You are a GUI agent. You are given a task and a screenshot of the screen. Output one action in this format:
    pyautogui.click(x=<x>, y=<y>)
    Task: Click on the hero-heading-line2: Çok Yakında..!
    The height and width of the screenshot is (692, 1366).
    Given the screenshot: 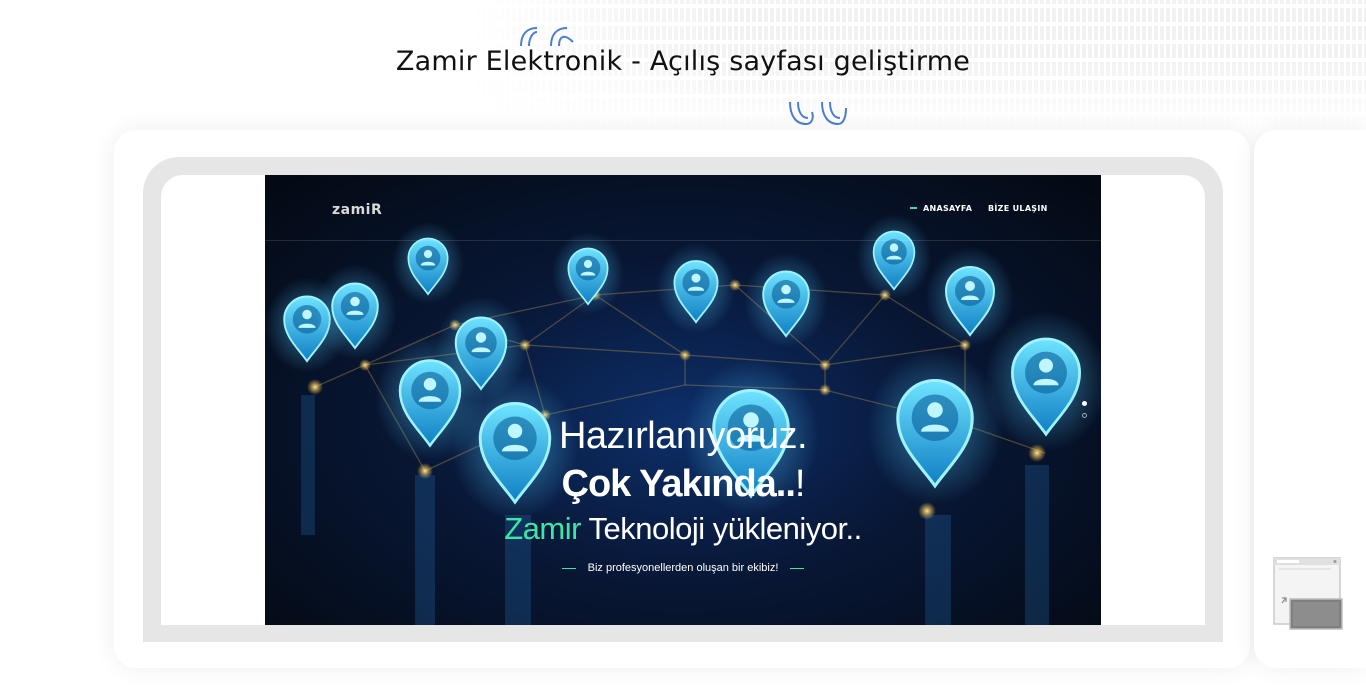 What is the action you would take?
    pyautogui.click(x=683, y=484)
    